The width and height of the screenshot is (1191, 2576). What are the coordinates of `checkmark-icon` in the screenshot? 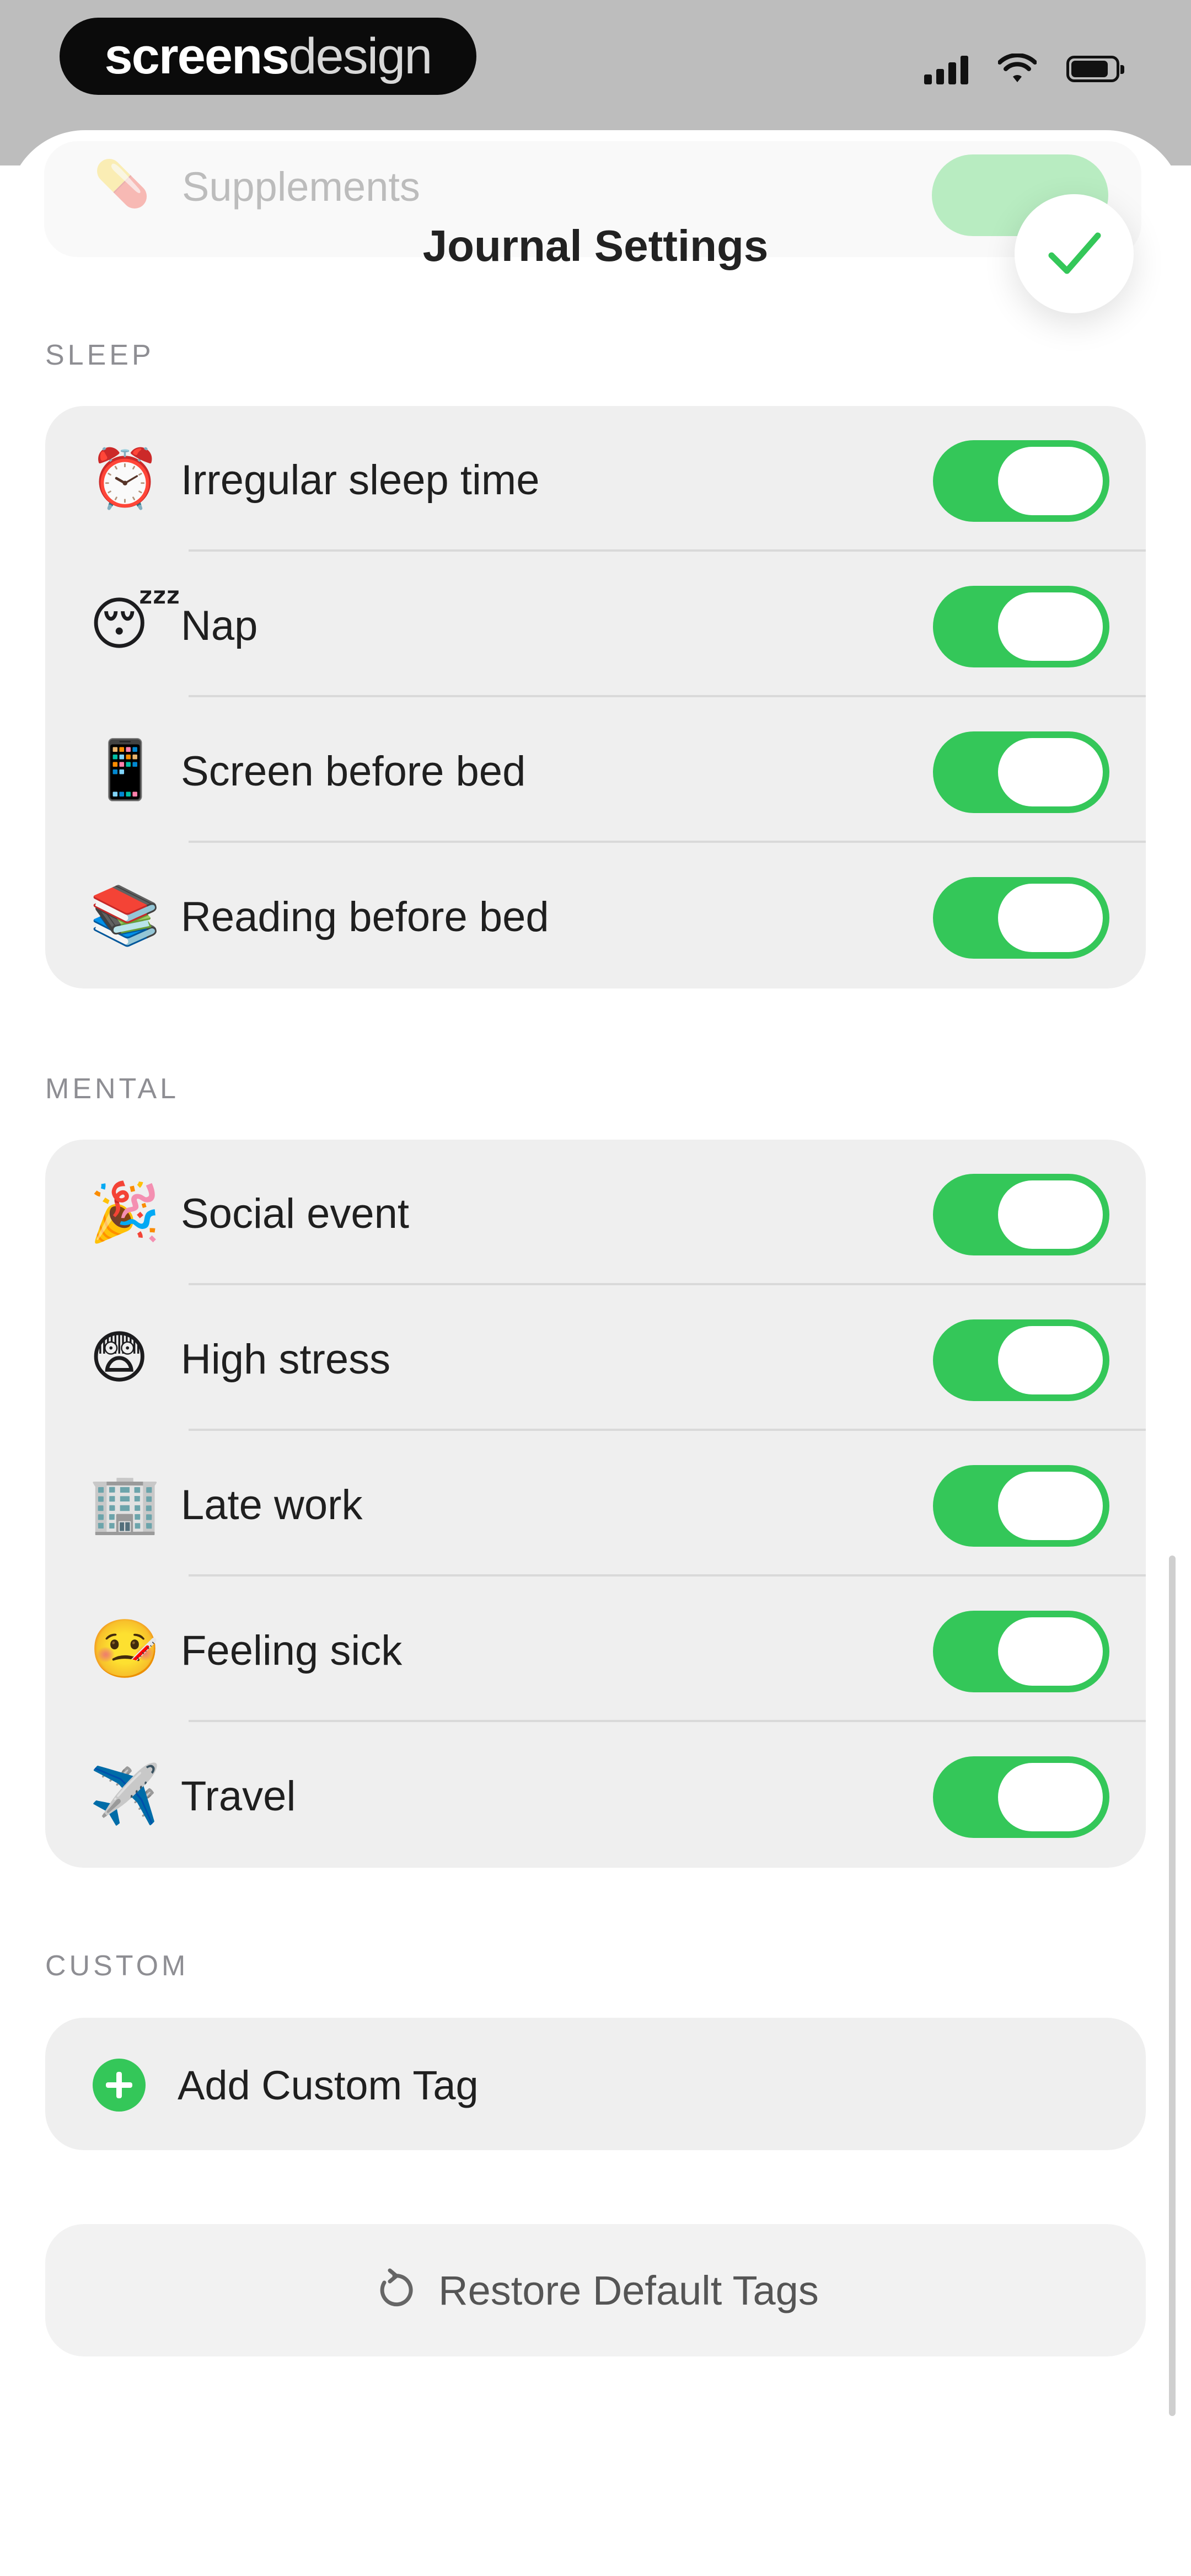 It's located at (1074, 253).